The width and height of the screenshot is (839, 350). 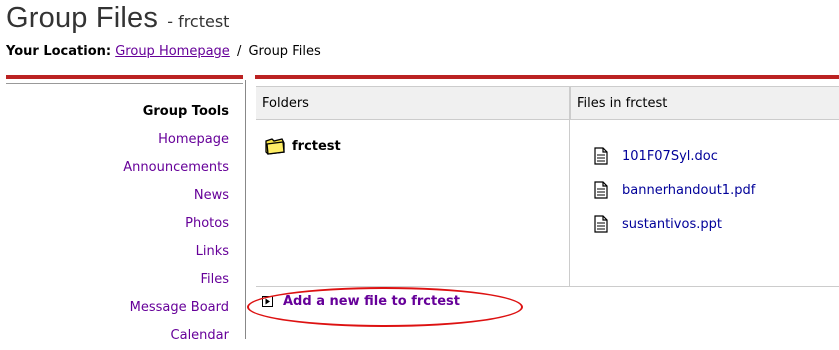 I want to click on page-header: Group Files - frctest, so click(x=117, y=18).